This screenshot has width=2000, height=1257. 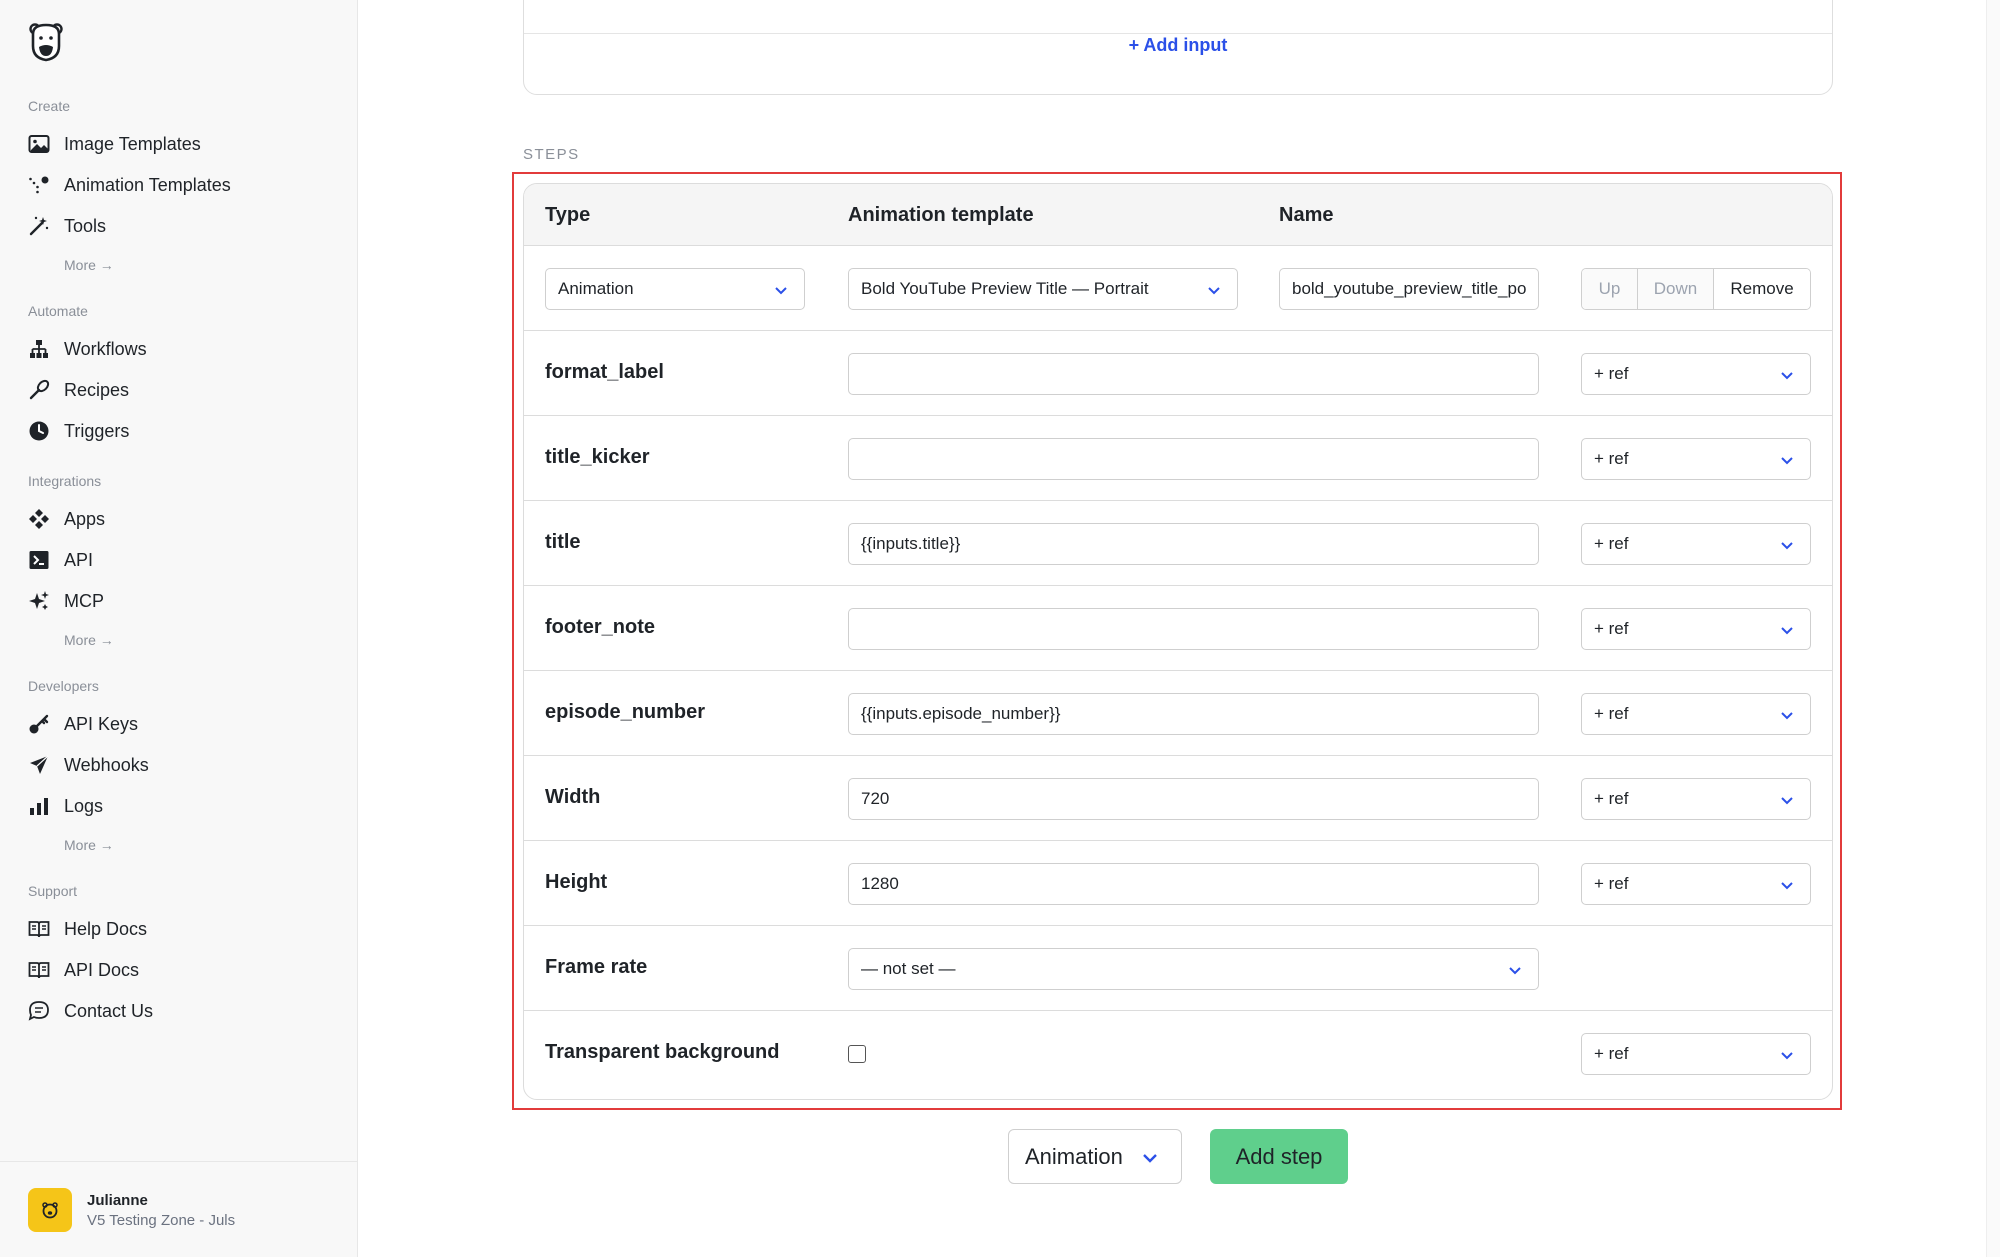 I want to click on sidebar-item-label: Webhooks, so click(x=106, y=764).